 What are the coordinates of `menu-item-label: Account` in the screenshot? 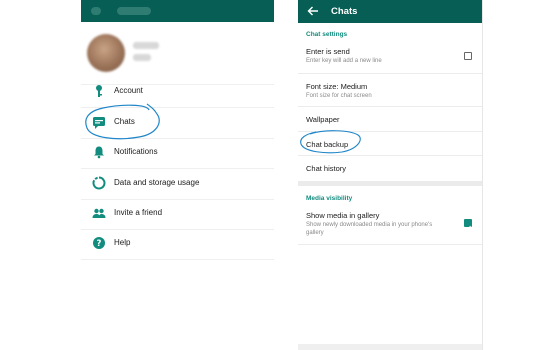 It's located at (128, 90).